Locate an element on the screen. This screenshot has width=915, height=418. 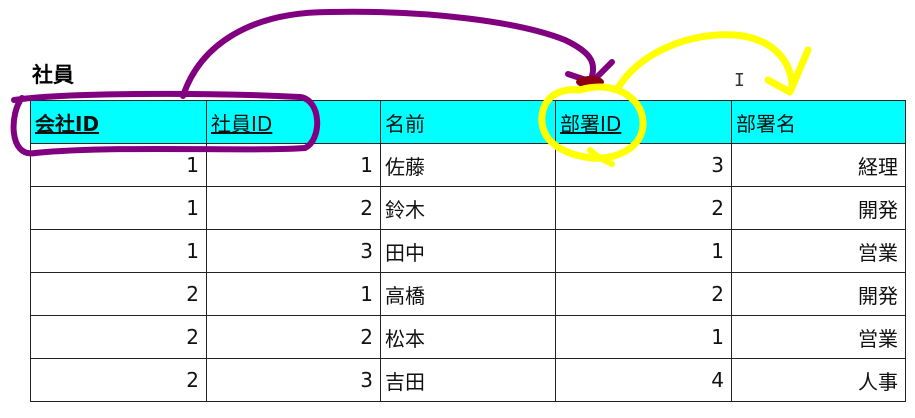
table-row: 1 1 佐藤 3 経理 is located at coordinates (468, 165).